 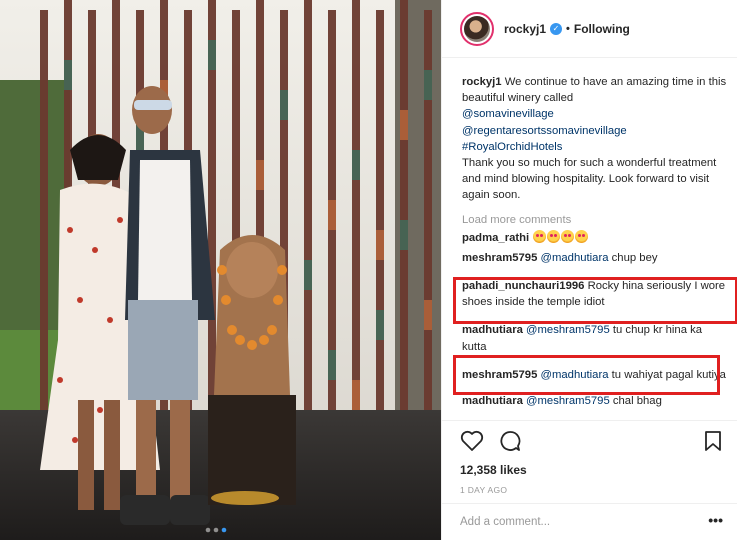 What do you see at coordinates (510, 441) in the screenshot?
I see `comment-icon` at bounding box center [510, 441].